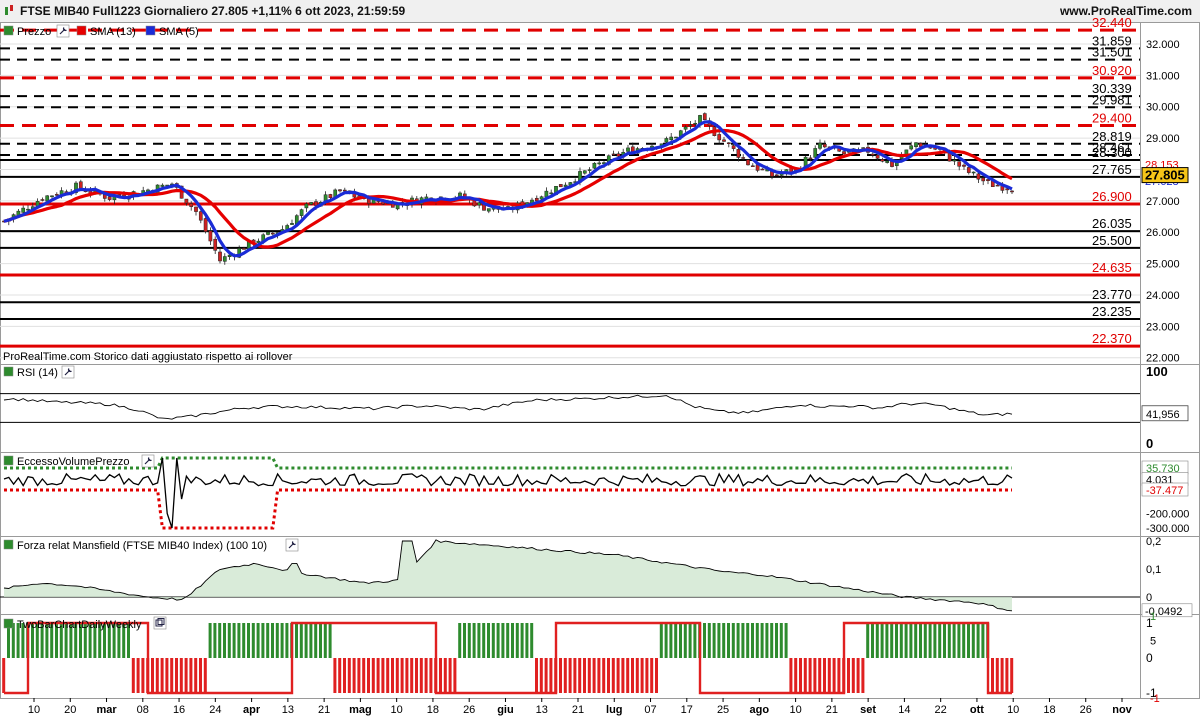 This screenshot has height=720, width=1200. Describe the element at coordinates (1112, 22) in the screenshot. I see `level-label: 32.440` at that location.